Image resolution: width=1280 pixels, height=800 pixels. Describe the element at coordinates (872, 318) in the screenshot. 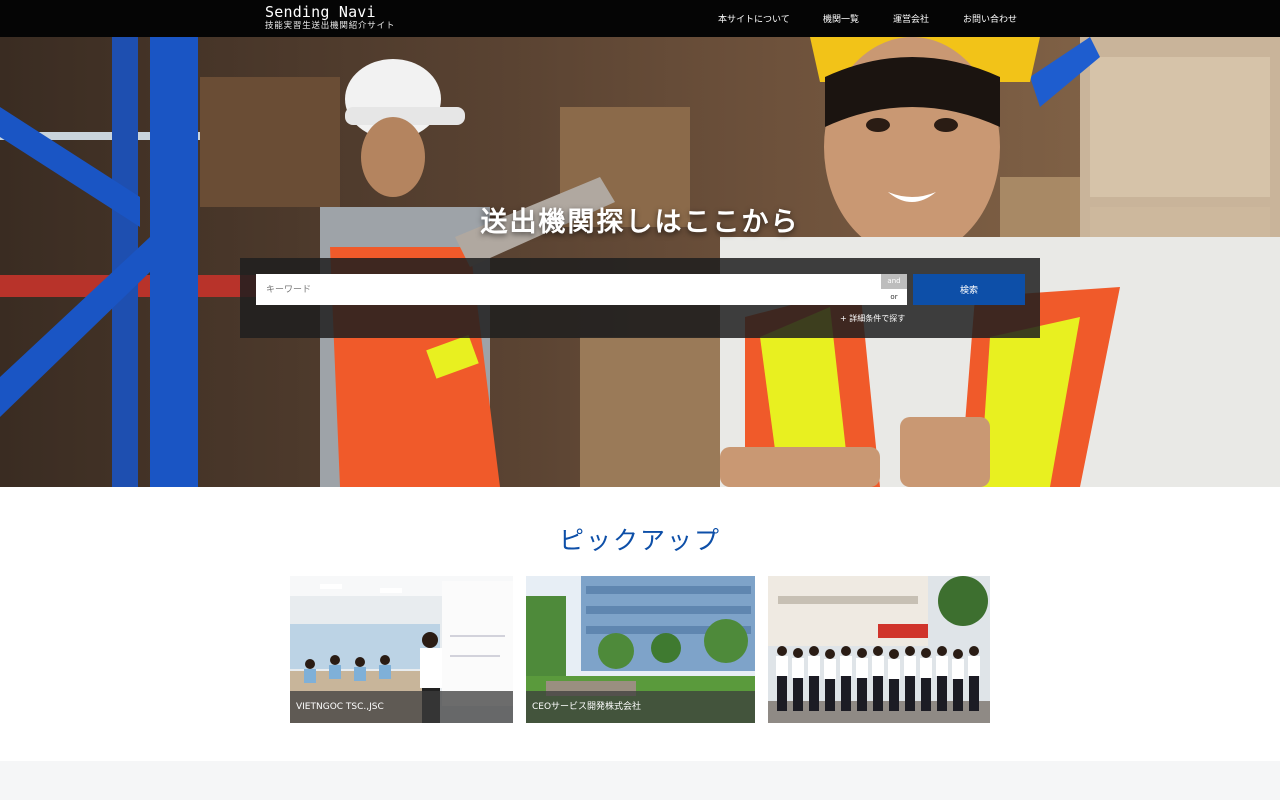

I see `advanced-search-link: + 詳細条件で探す` at that location.